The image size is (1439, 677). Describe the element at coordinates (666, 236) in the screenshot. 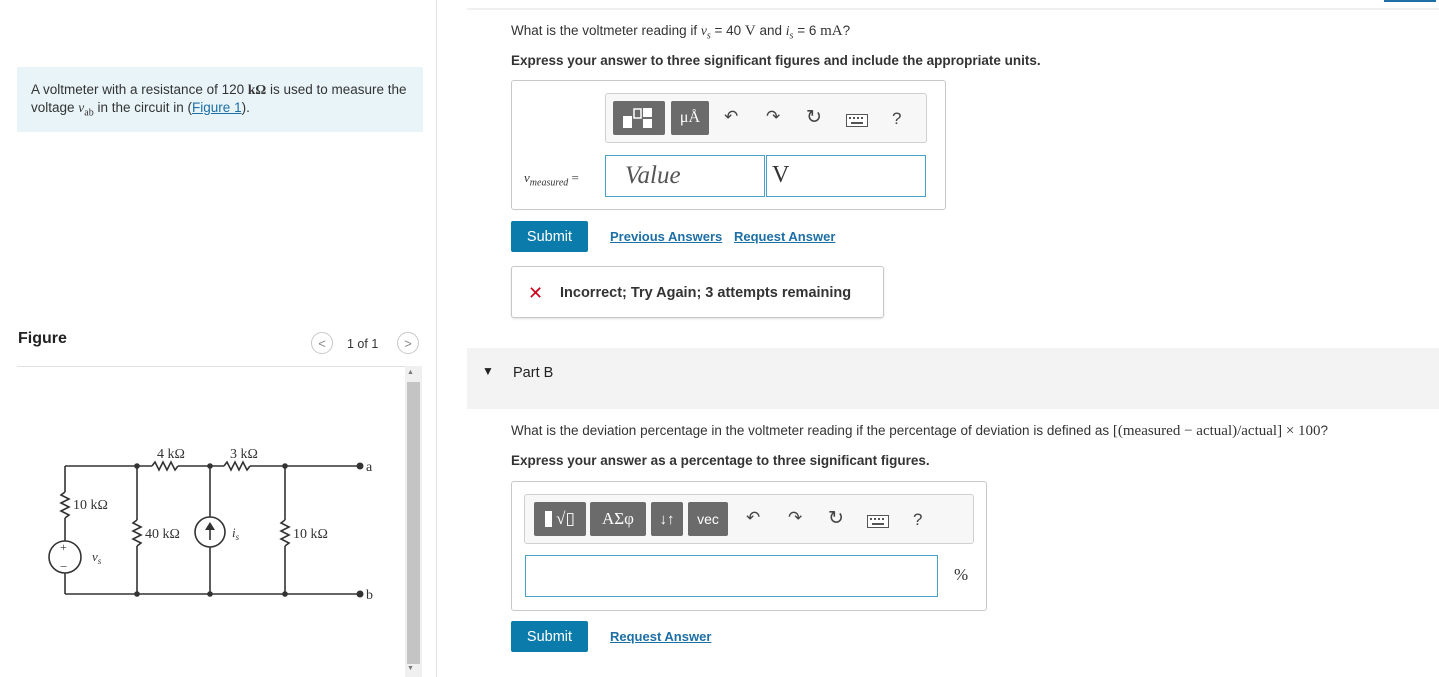

I see `previous-answers-link: Previous Answers` at that location.